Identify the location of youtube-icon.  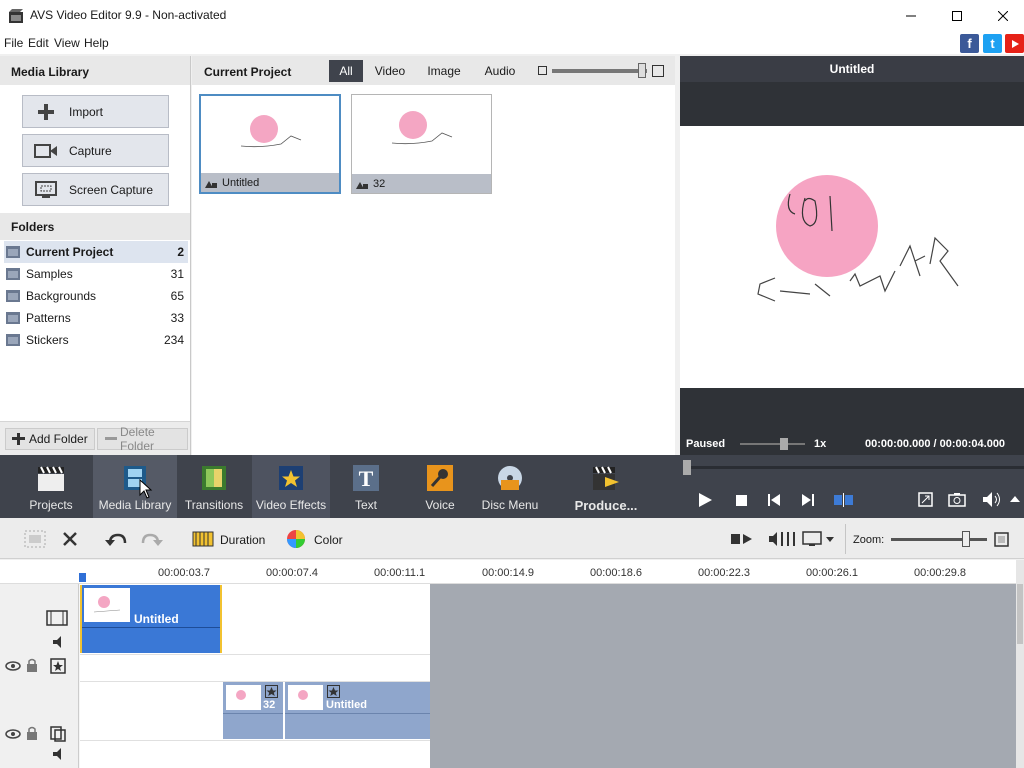
(1014, 43).